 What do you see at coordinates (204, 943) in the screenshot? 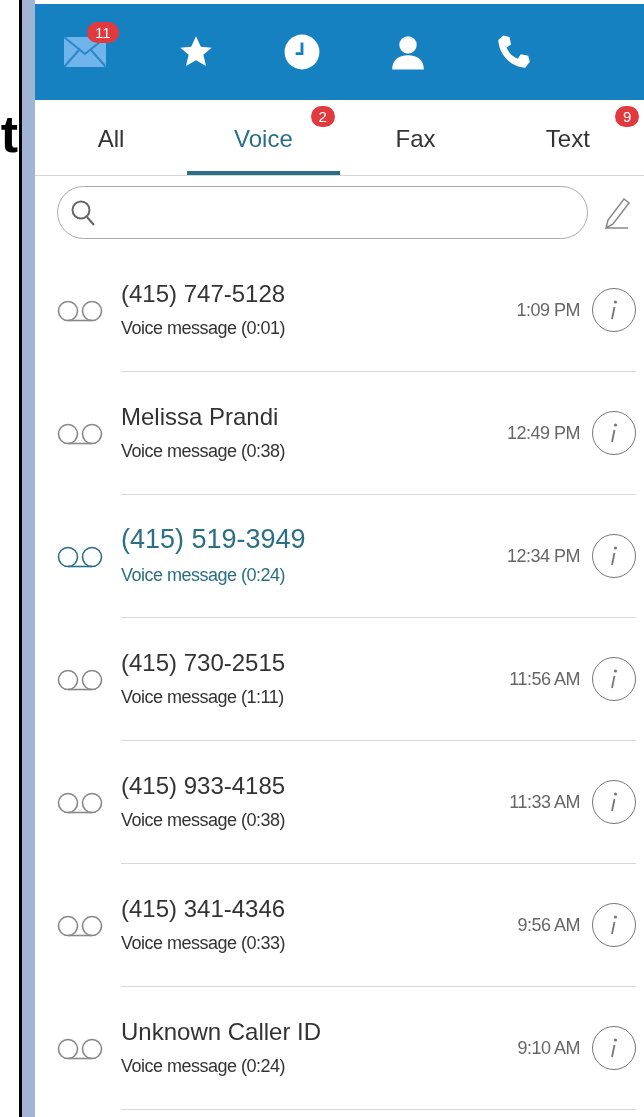
I see `message-detail: Voice message (0:33)` at bounding box center [204, 943].